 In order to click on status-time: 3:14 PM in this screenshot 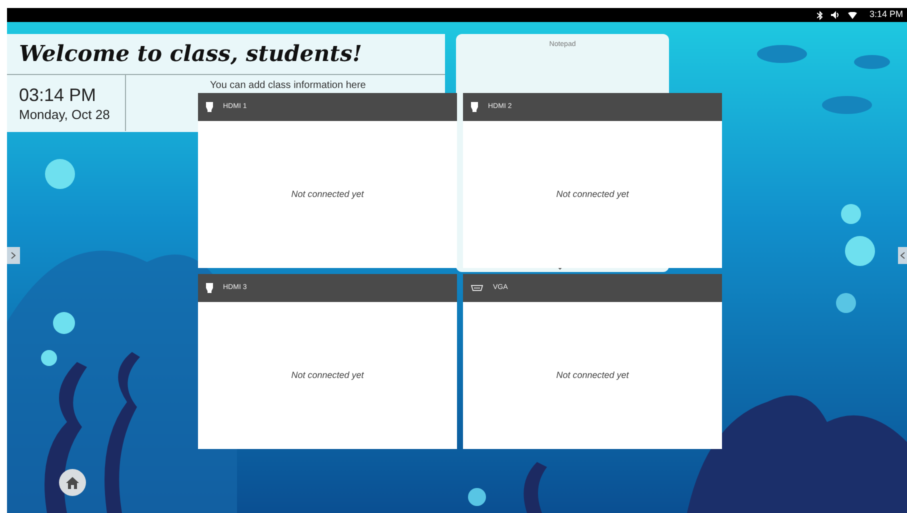, I will do `click(886, 15)`.